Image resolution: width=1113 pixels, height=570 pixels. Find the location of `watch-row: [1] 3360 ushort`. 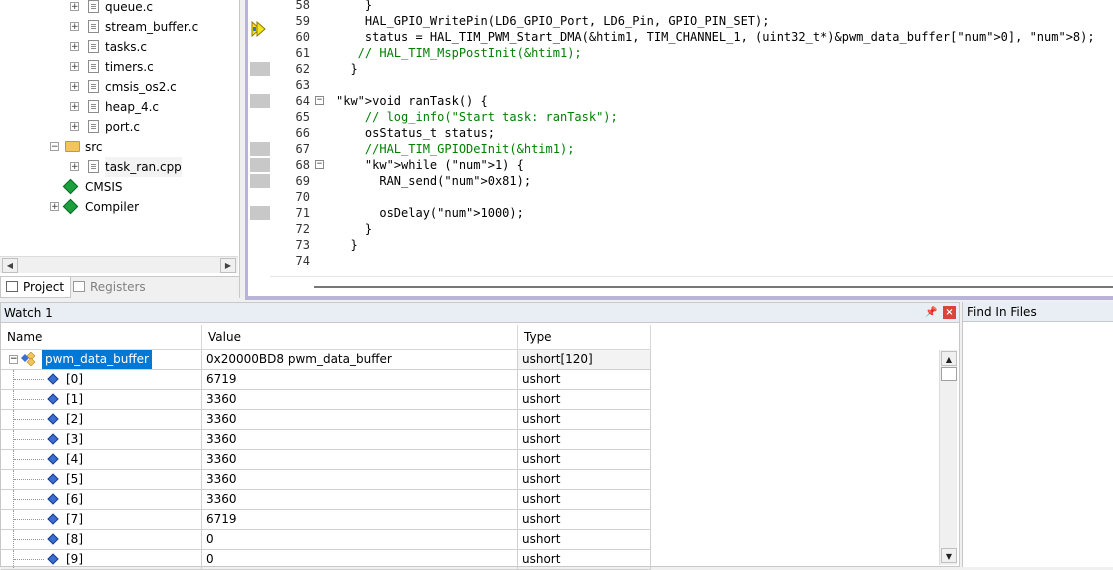

watch-row: [1] 3360 ushort is located at coordinates (470, 400).